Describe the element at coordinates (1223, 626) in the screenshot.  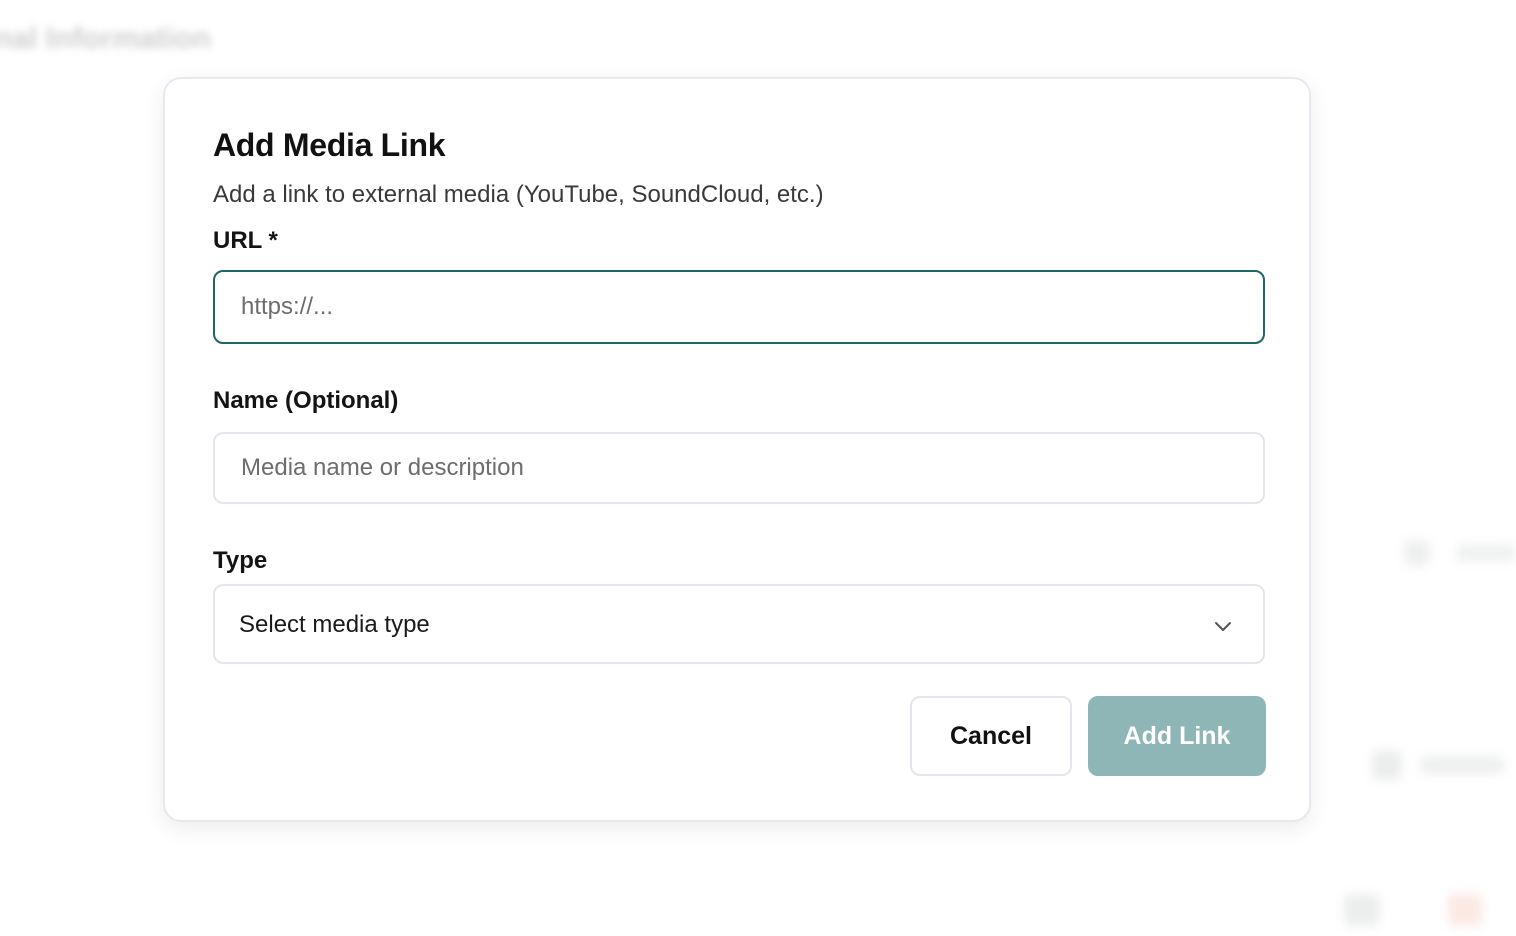
I see `chevron-down-icon` at that location.